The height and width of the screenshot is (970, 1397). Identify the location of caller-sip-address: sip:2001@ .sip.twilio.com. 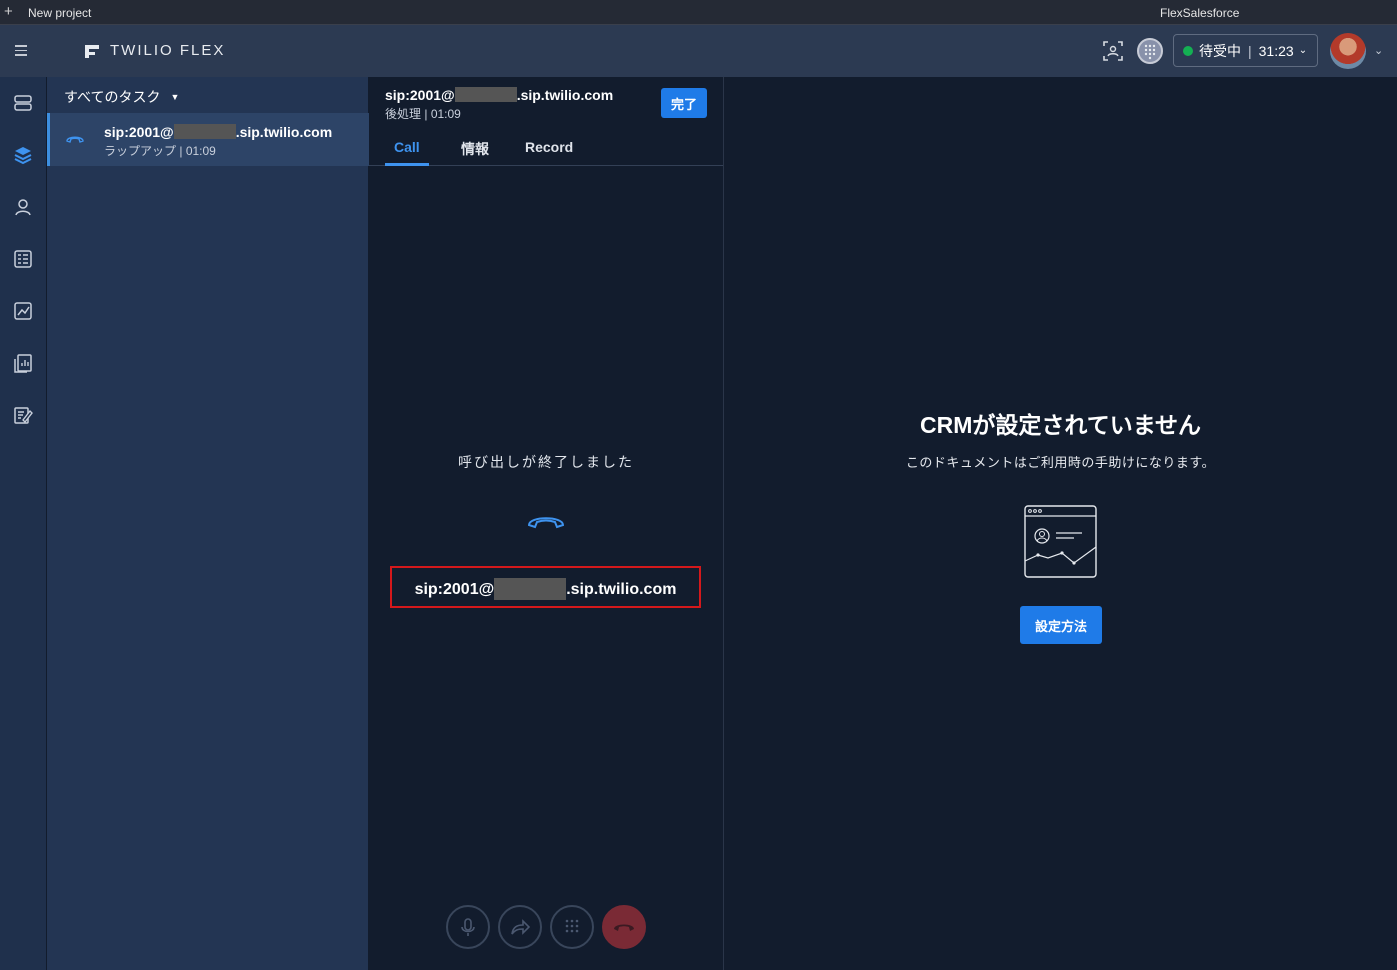
(545, 587).